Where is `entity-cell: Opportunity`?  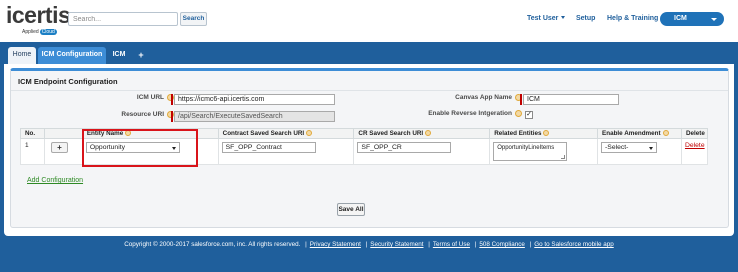
entity-cell: Opportunity is located at coordinates (150, 151).